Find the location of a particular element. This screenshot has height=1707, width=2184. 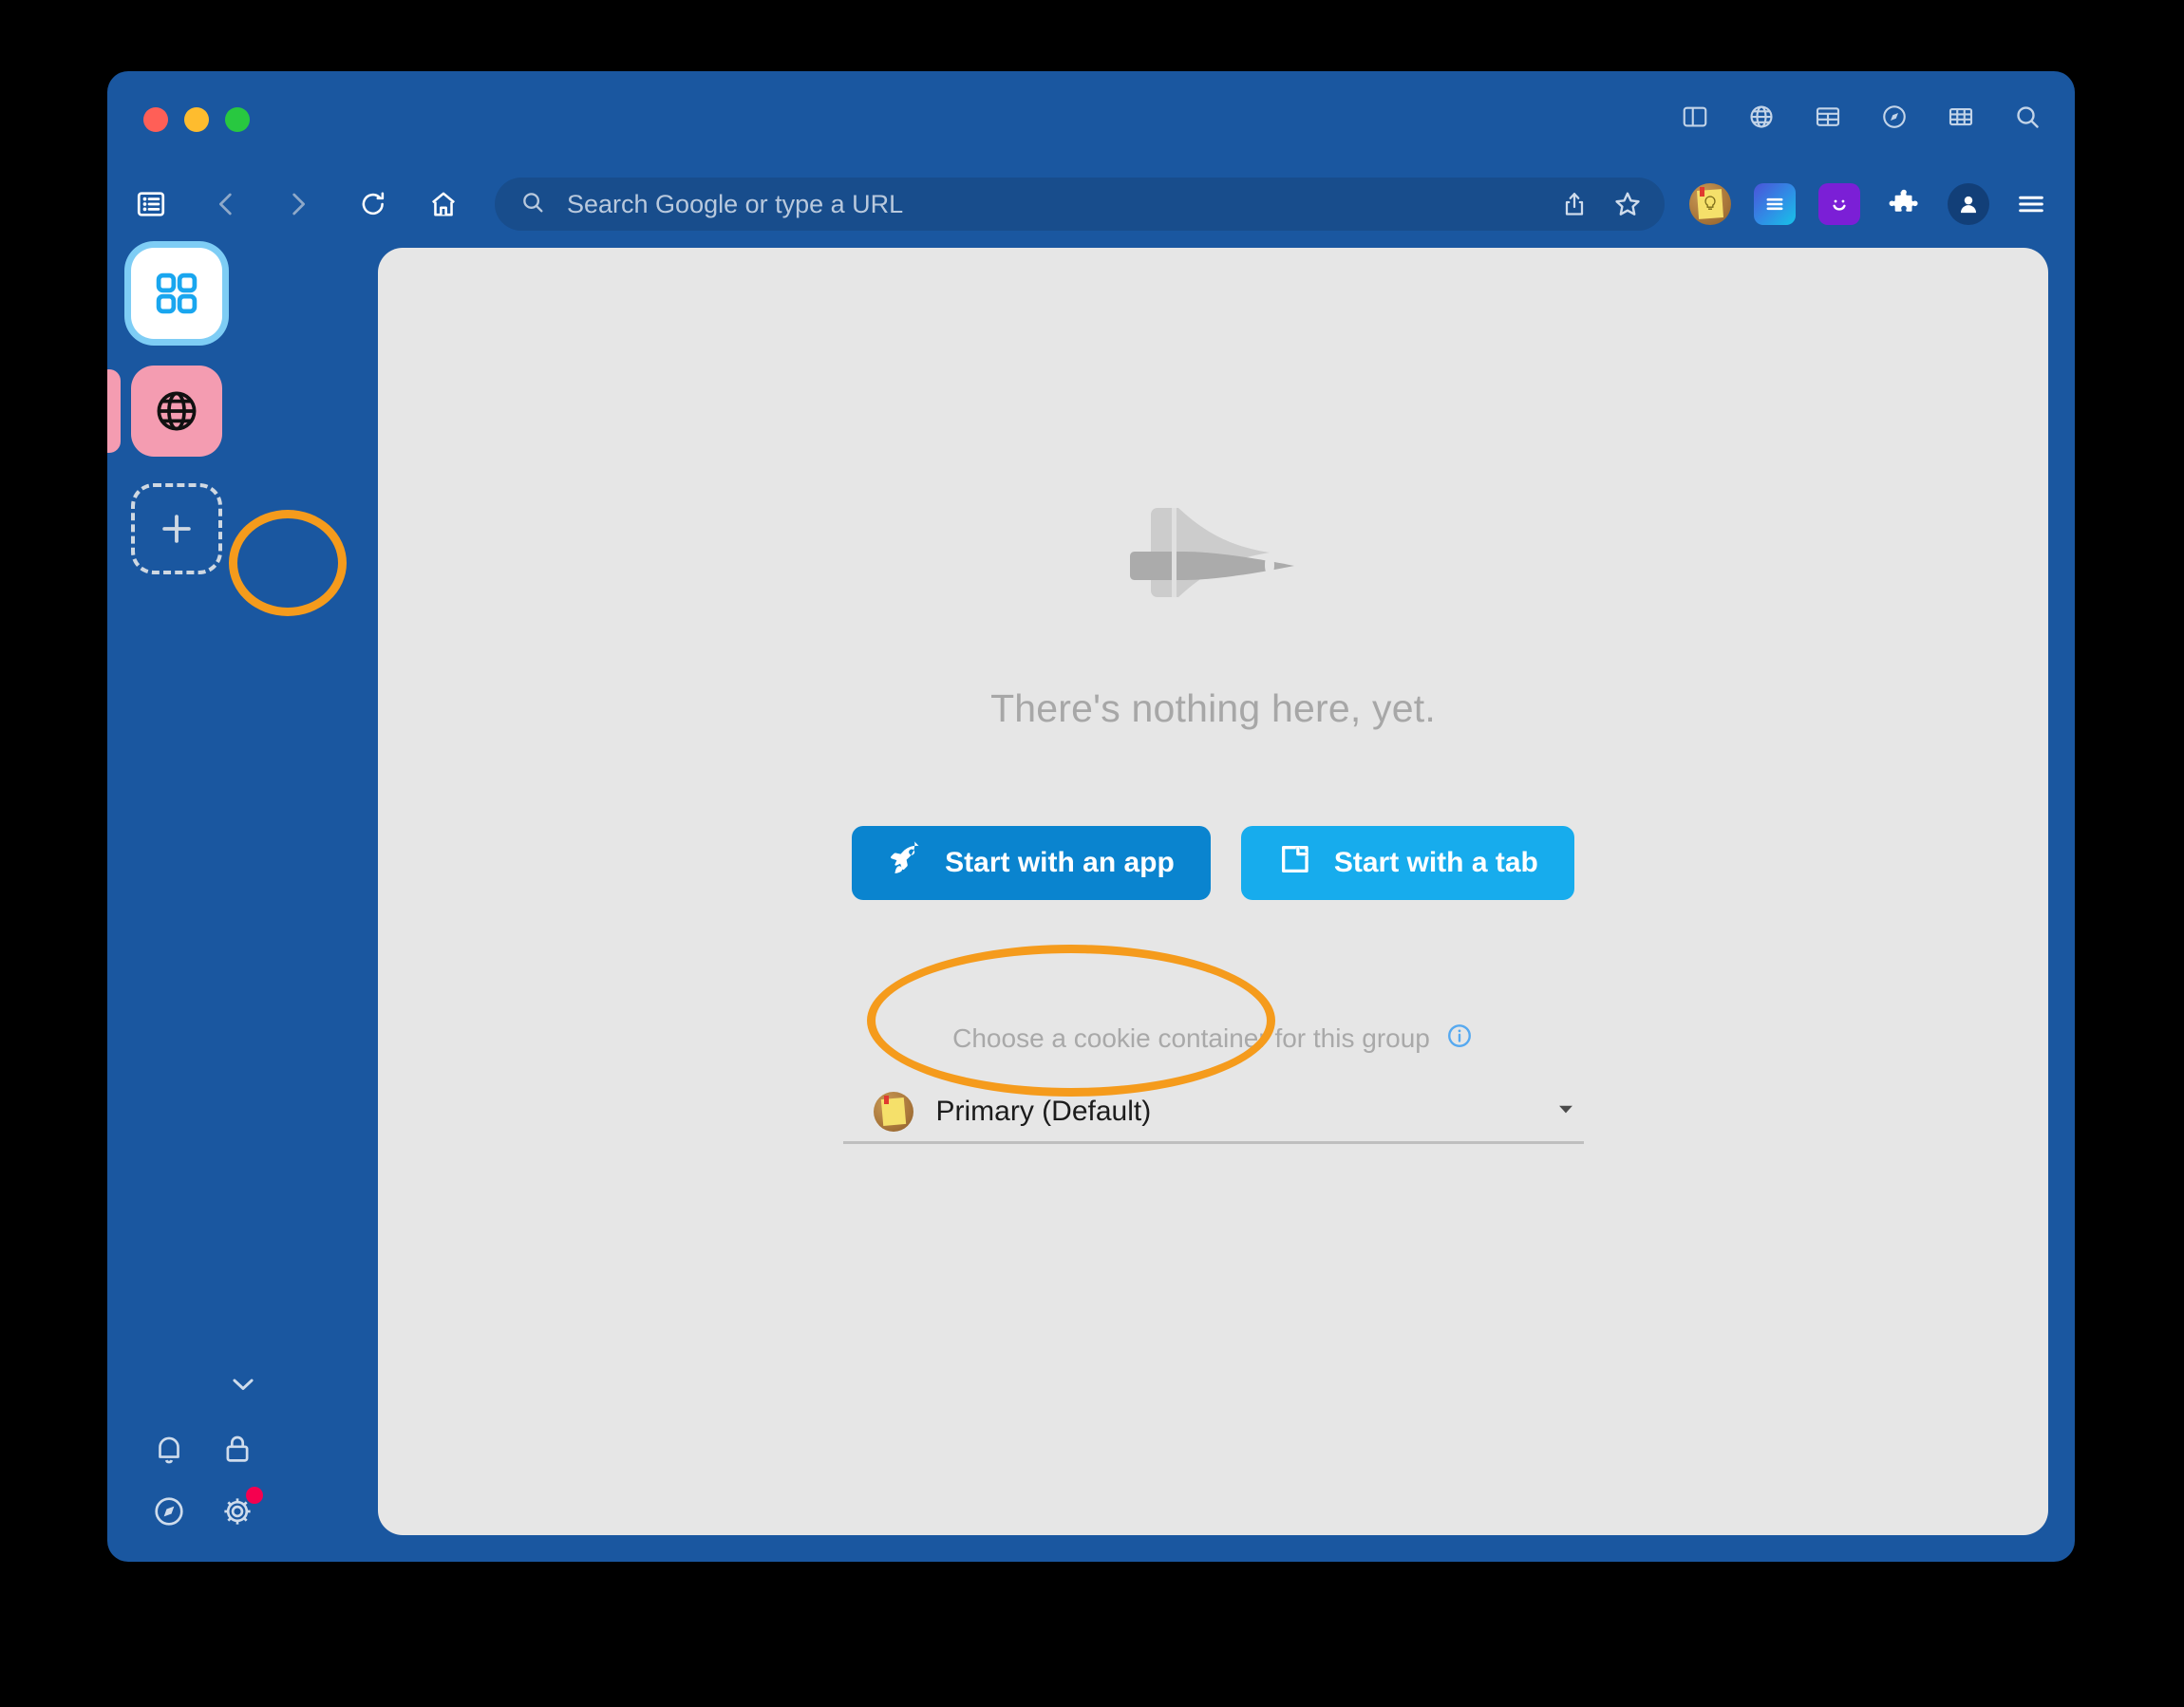

title-bar is located at coordinates (1091, 115).